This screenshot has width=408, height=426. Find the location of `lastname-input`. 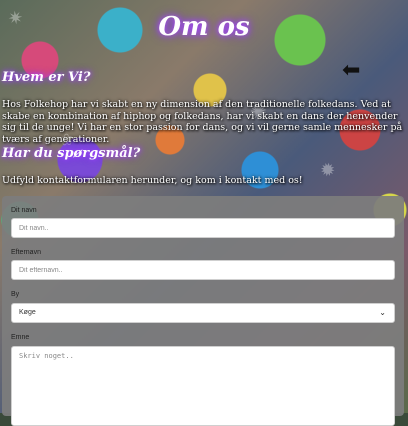

lastname-input is located at coordinates (203, 270).